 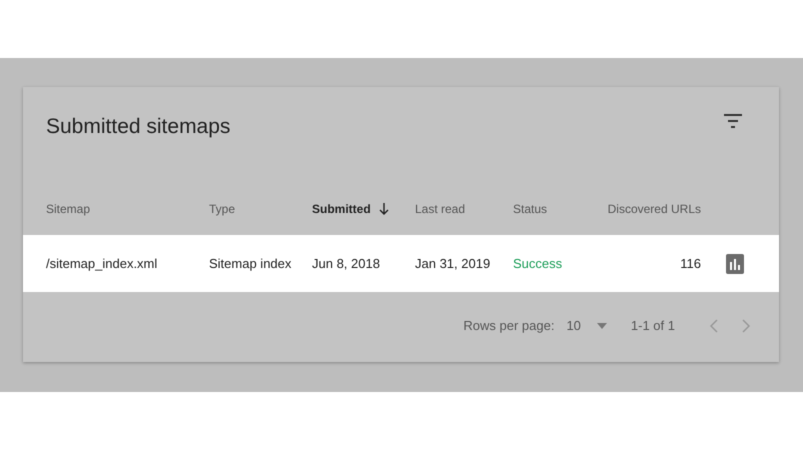 I want to click on card-title: Submitted sitemaps, so click(x=138, y=127).